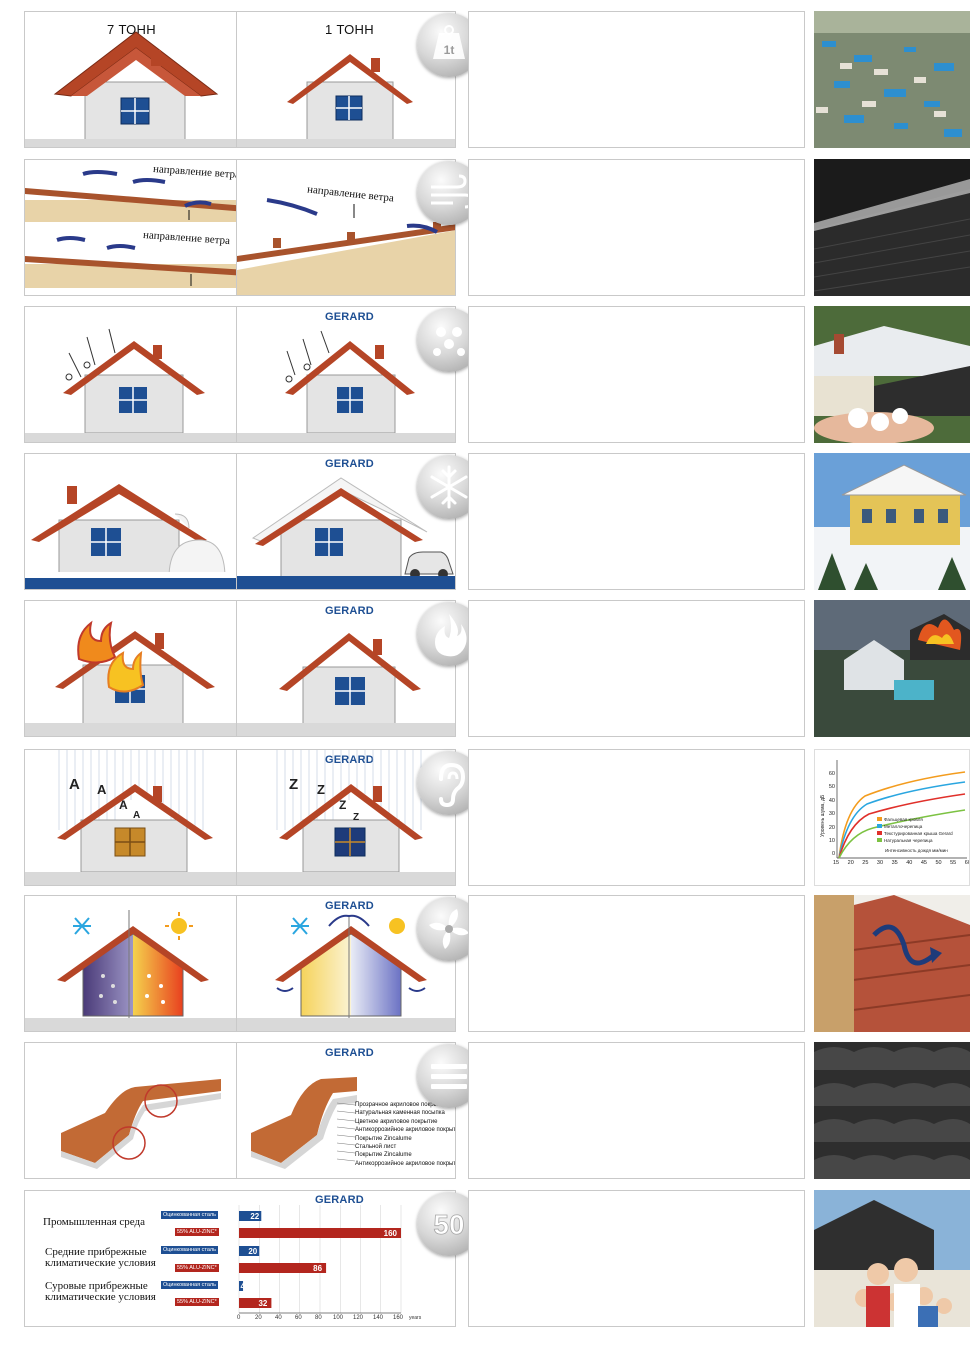  What do you see at coordinates (831, 827) in the screenshot?
I see `y-tick: 20` at bounding box center [831, 827].